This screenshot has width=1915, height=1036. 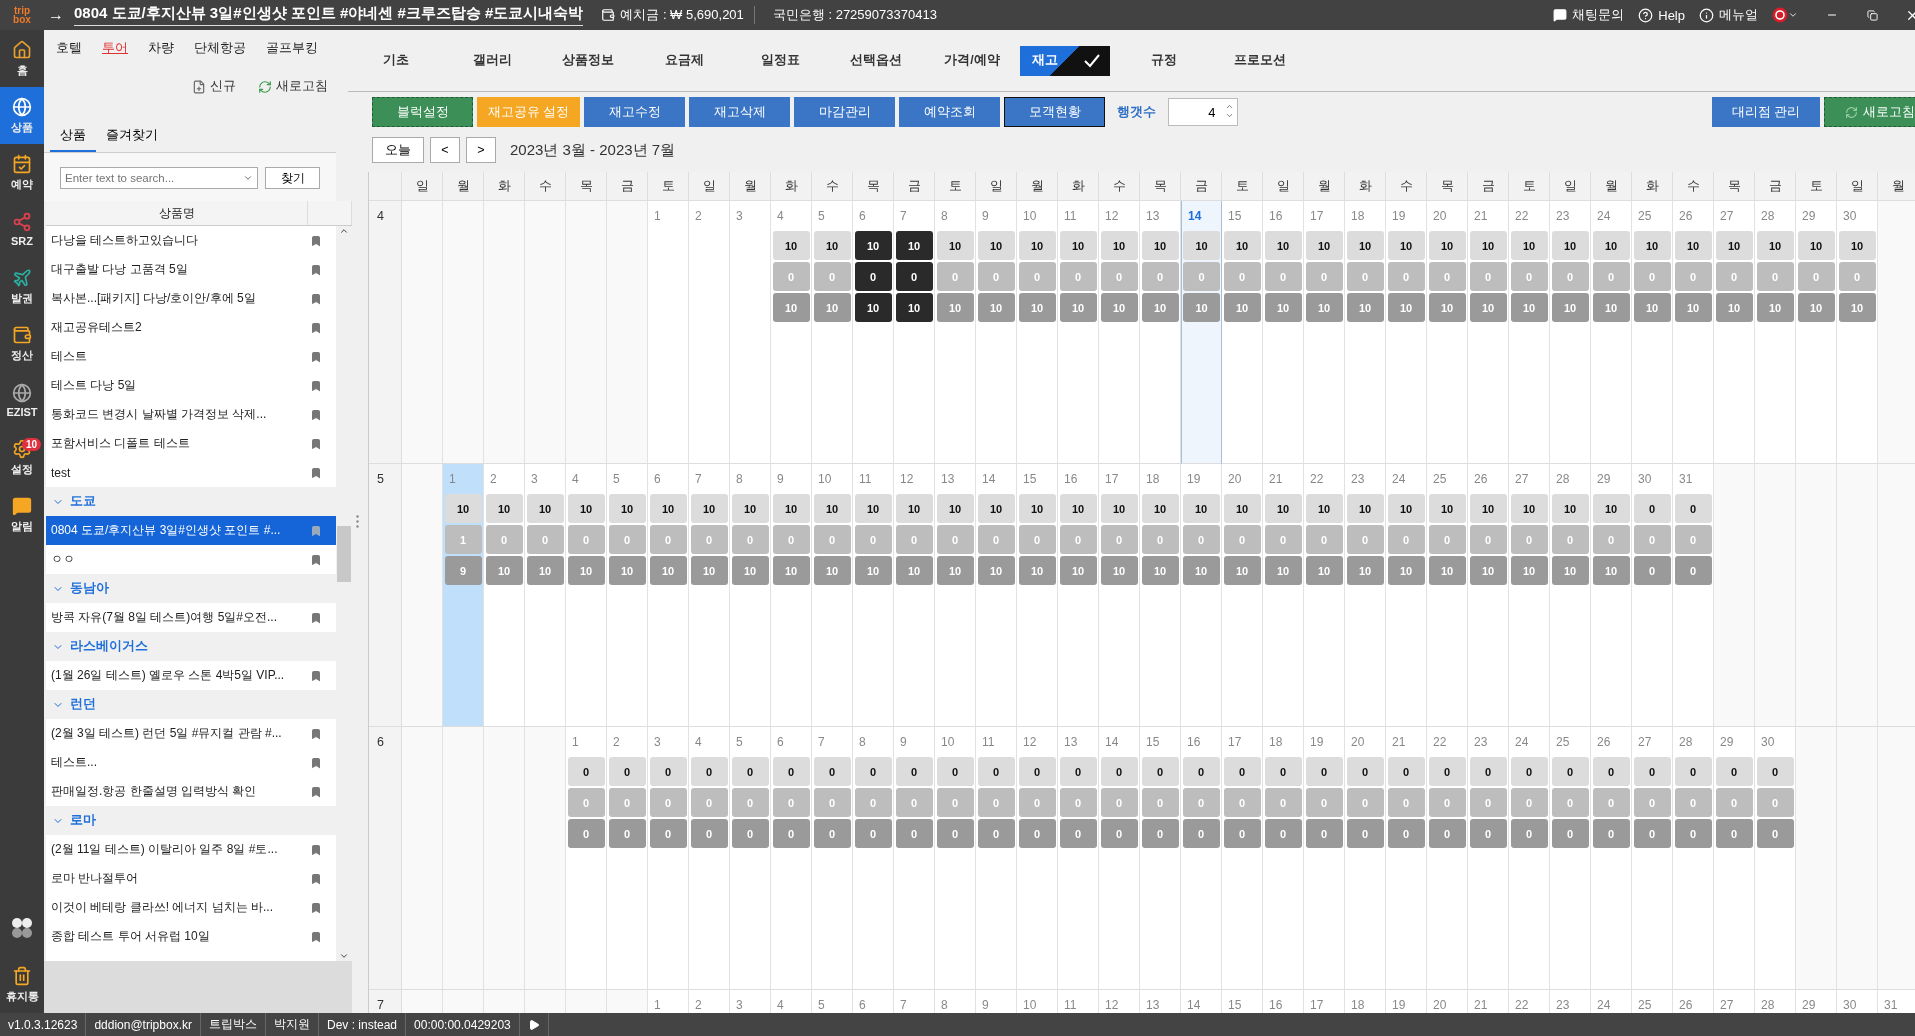 What do you see at coordinates (22, 984) in the screenshot?
I see `rail-item: 휴지통` at bounding box center [22, 984].